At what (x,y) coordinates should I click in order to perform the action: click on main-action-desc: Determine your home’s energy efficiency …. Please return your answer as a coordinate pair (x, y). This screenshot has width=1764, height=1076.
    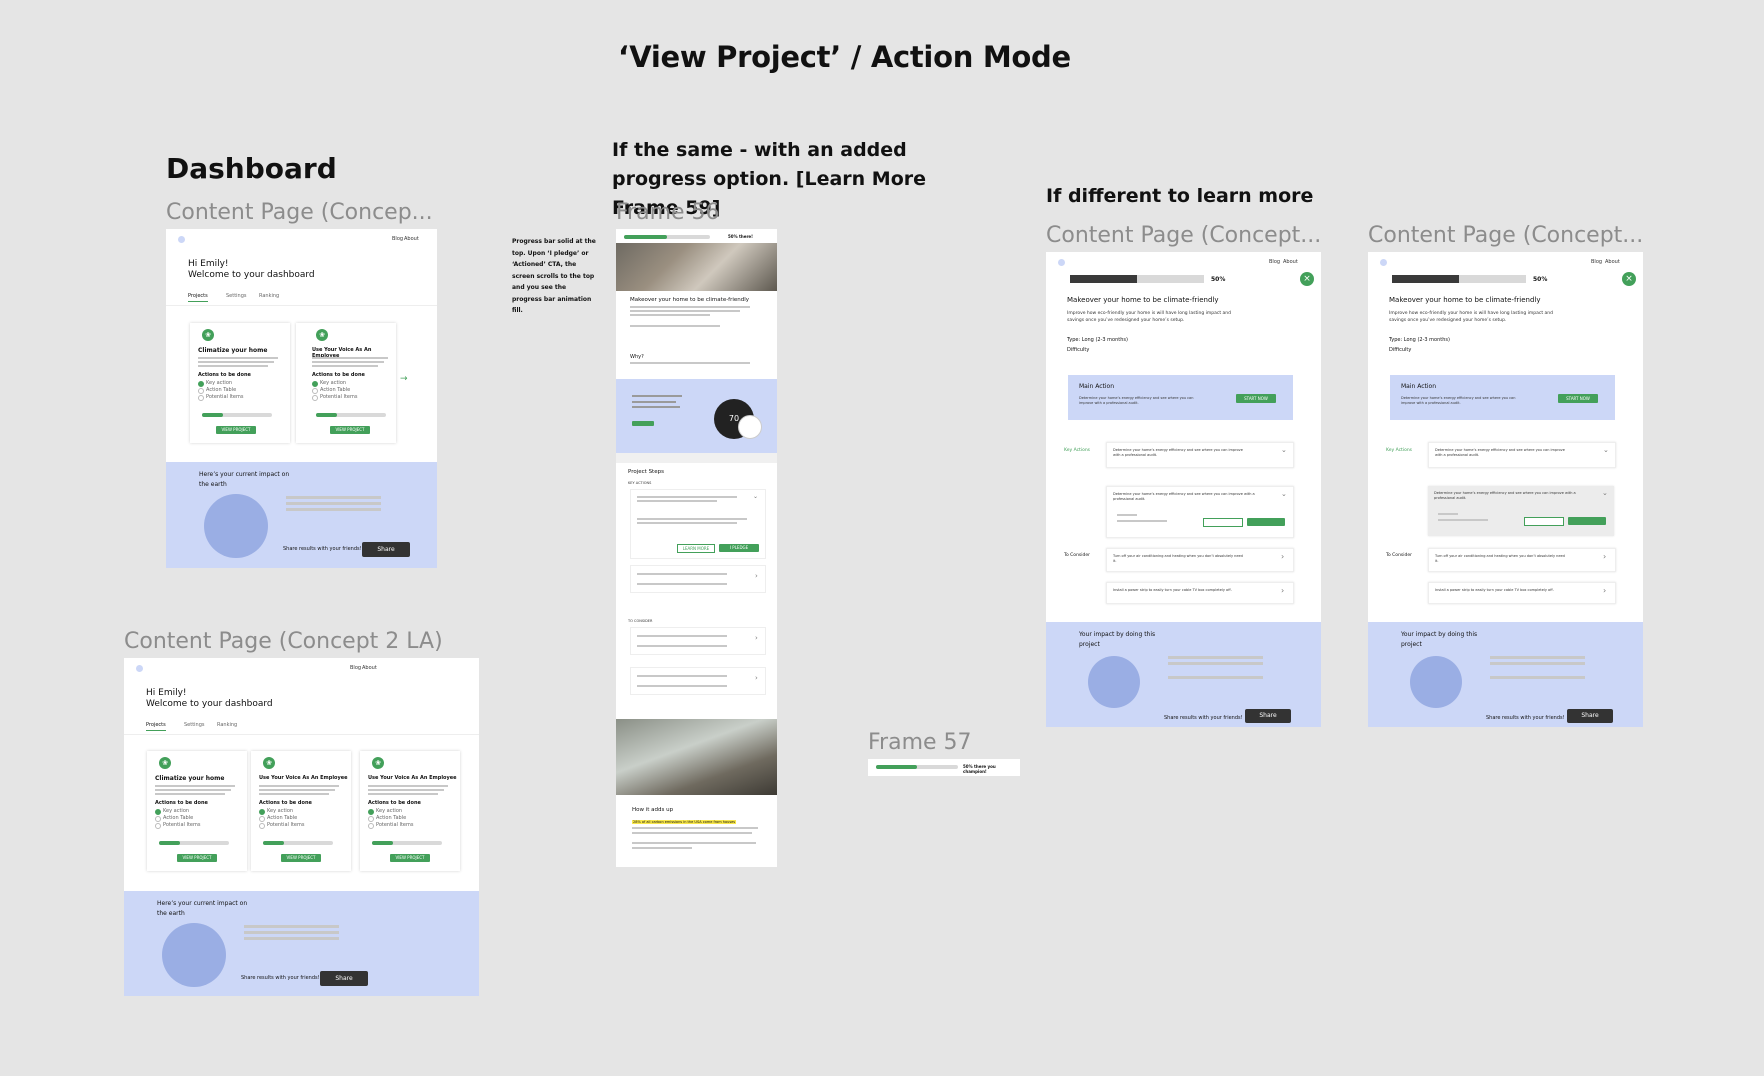
    Looking at the image, I should click on (1458, 400).